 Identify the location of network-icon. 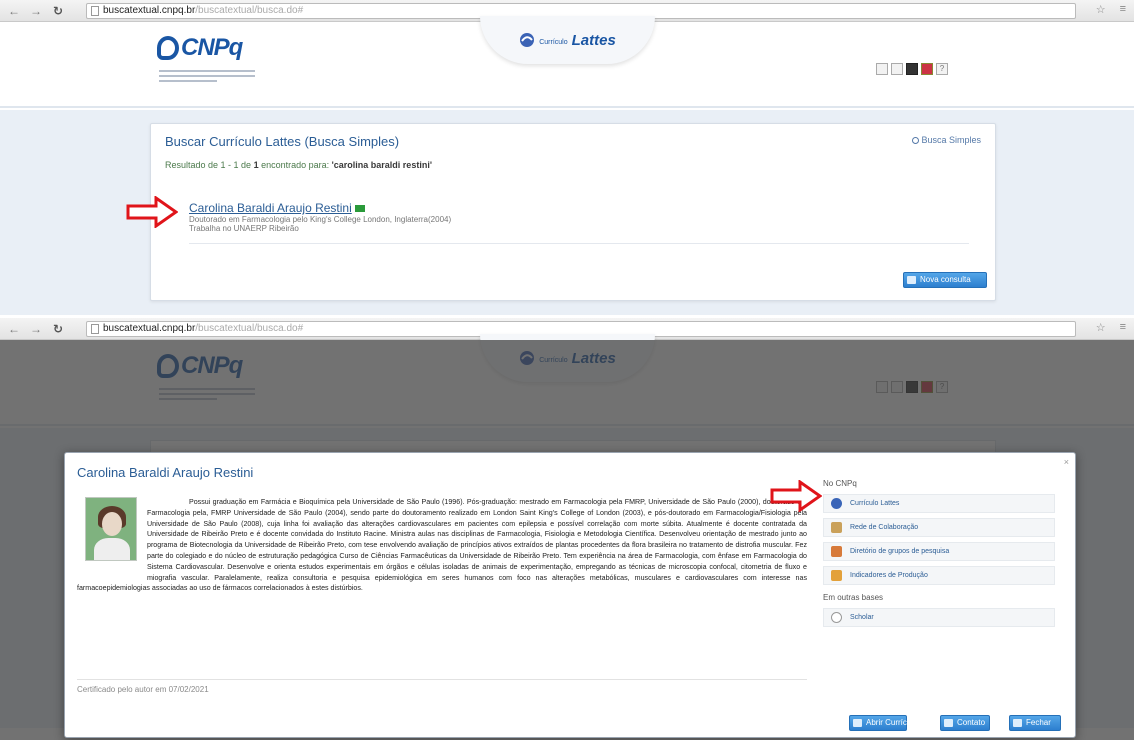
(836, 527).